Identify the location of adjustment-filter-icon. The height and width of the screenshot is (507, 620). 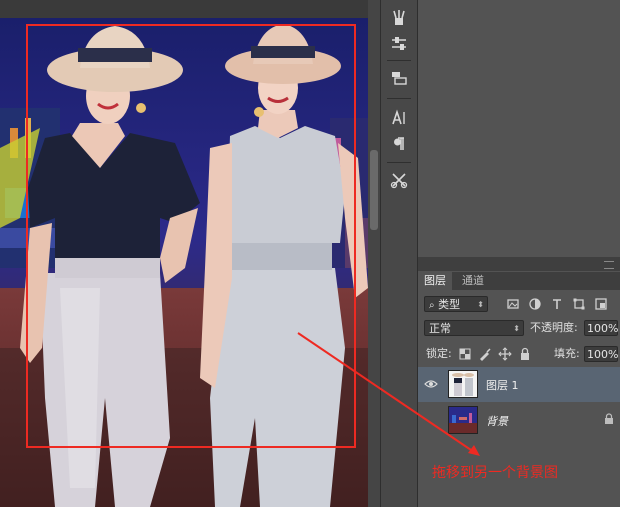
(535, 304).